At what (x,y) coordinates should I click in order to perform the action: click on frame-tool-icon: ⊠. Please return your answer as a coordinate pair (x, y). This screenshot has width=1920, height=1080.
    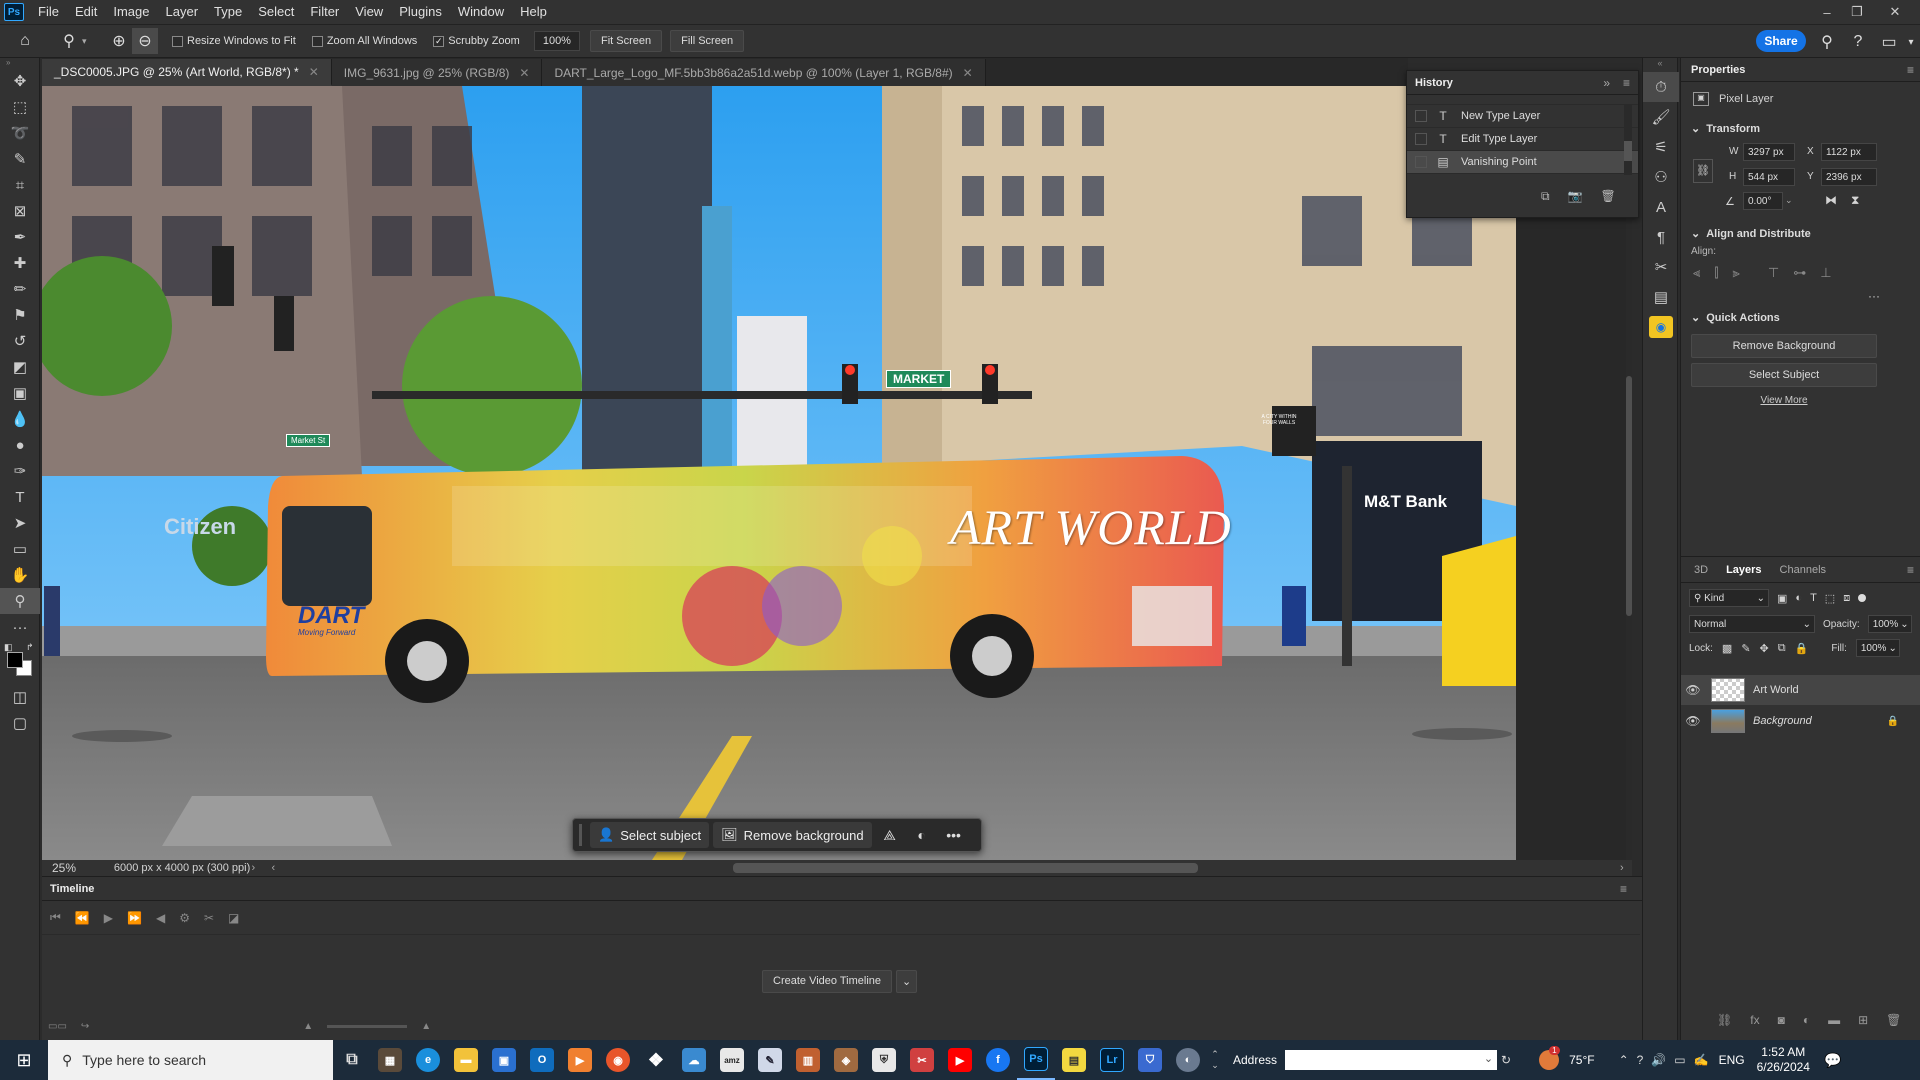
    Looking at the image, I should click on (20, 211).